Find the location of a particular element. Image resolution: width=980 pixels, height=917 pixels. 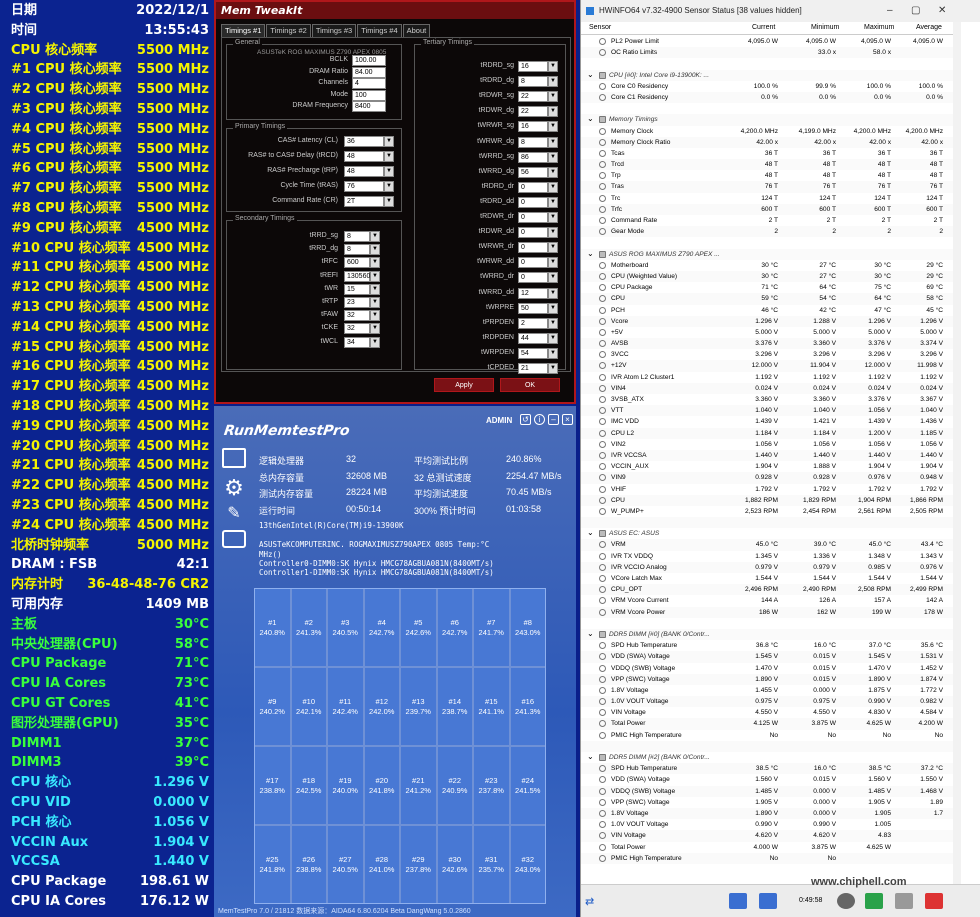

tab-5: About is located at coordinates (416, 30).